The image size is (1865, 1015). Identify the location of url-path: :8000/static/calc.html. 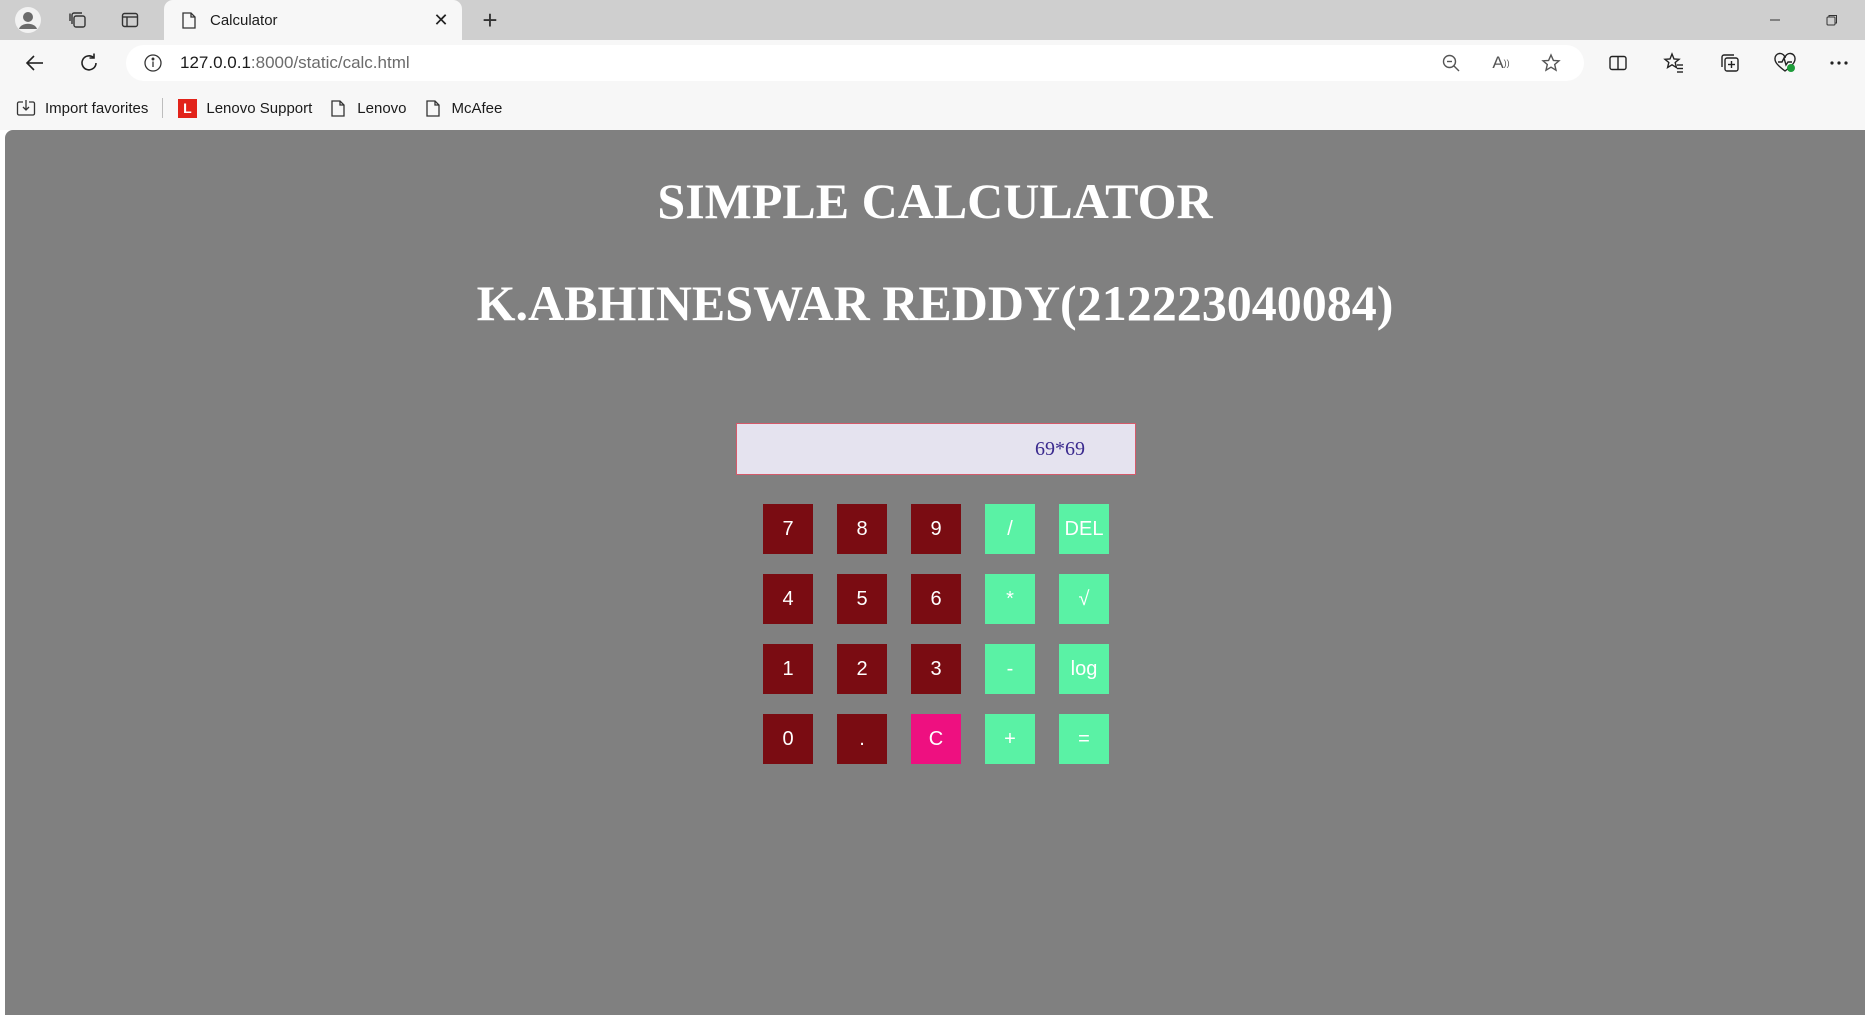
(330, 62).